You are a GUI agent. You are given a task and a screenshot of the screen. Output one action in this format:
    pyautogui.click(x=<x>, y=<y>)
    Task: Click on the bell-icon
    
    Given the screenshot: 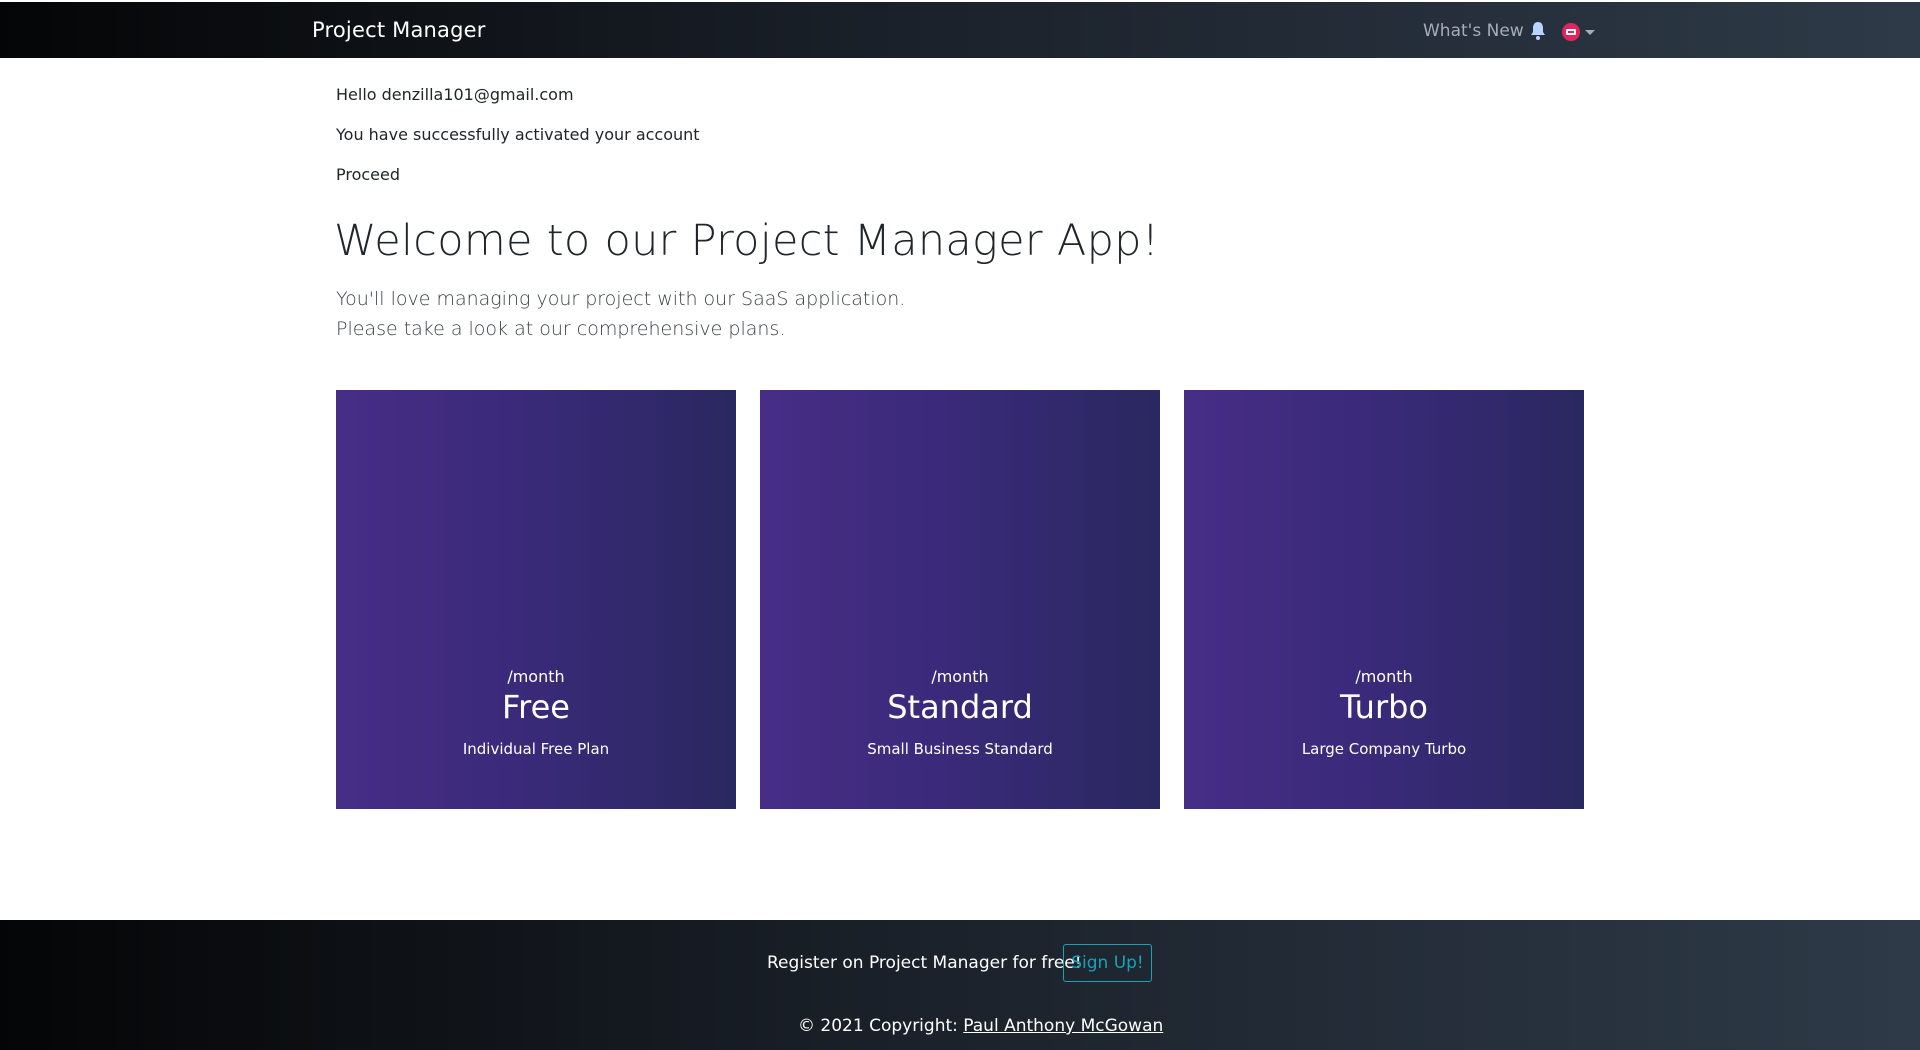 What is the action you would take?
    pyautogui.click(x=1538, y=31)
    